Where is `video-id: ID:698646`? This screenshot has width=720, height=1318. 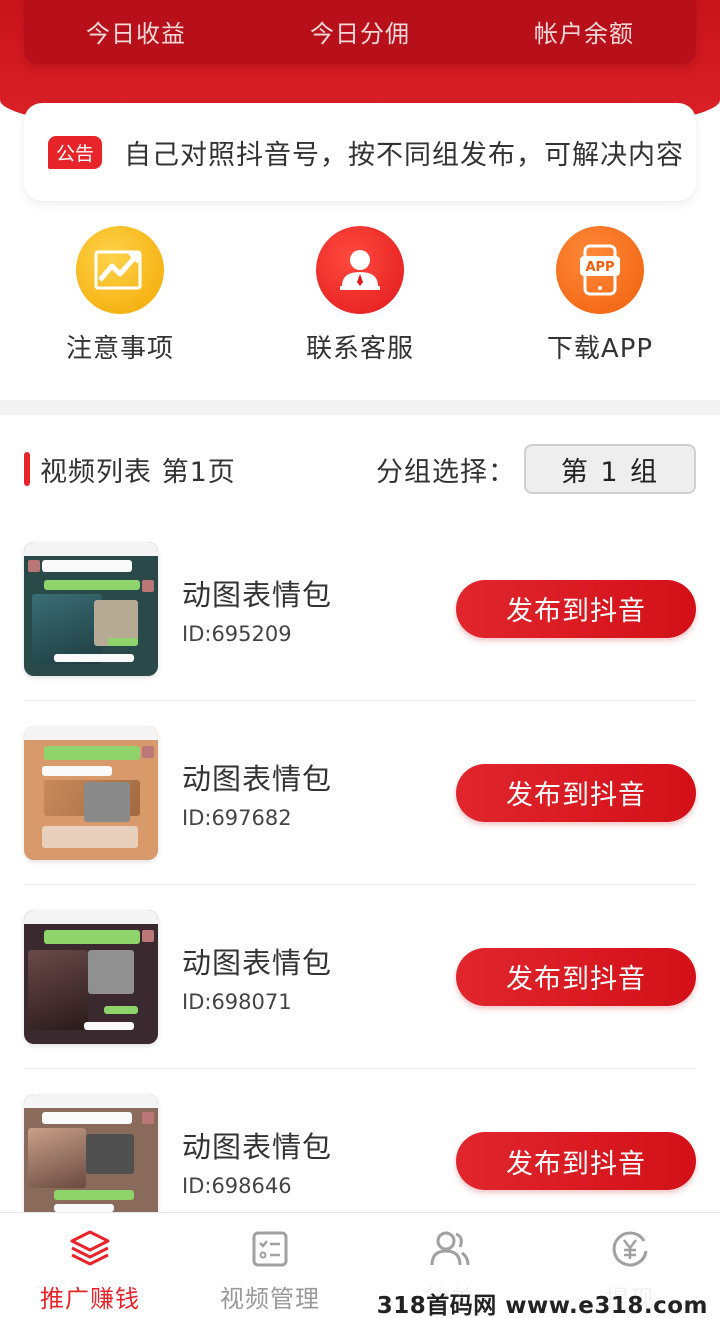 video-id: ID:698646 is located at coordinates (237, 1186).